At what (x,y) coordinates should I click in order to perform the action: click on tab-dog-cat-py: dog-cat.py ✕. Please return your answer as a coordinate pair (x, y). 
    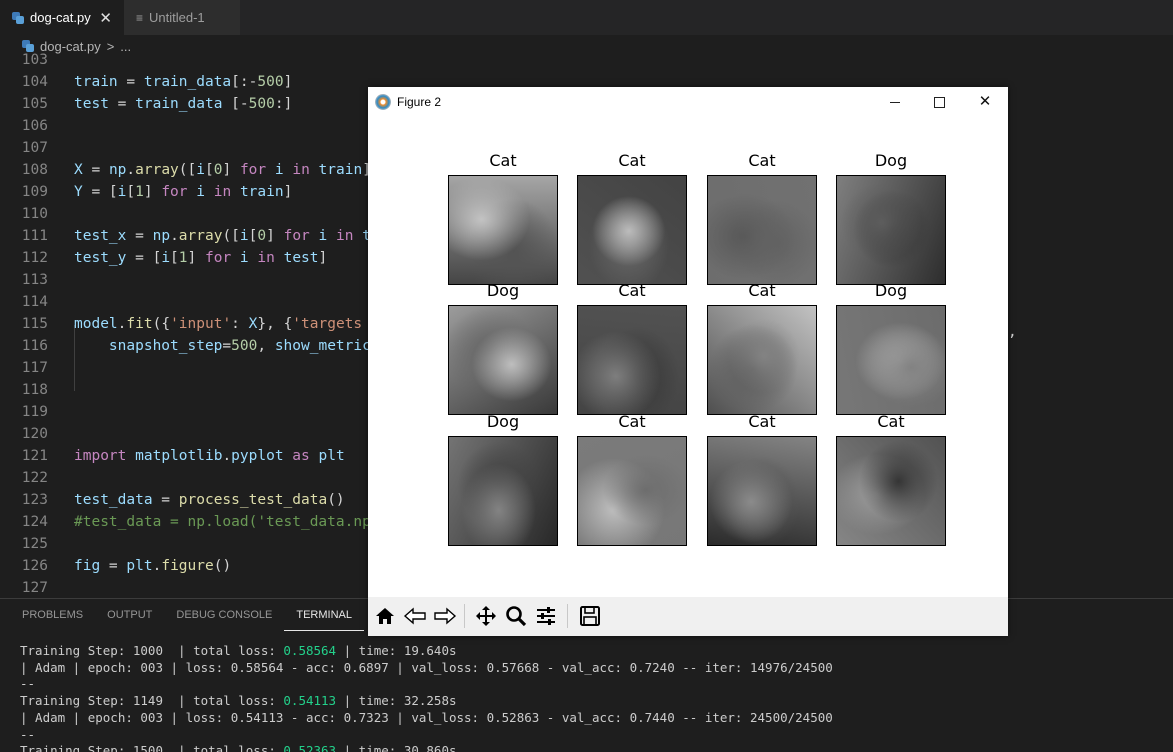
    Looking at the image, I should click on (62, 17).